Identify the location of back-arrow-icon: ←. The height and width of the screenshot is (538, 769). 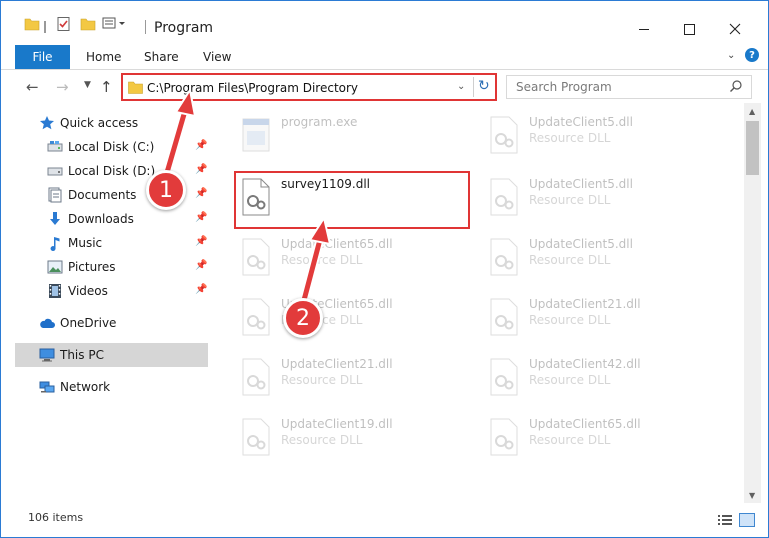
(32, 87).